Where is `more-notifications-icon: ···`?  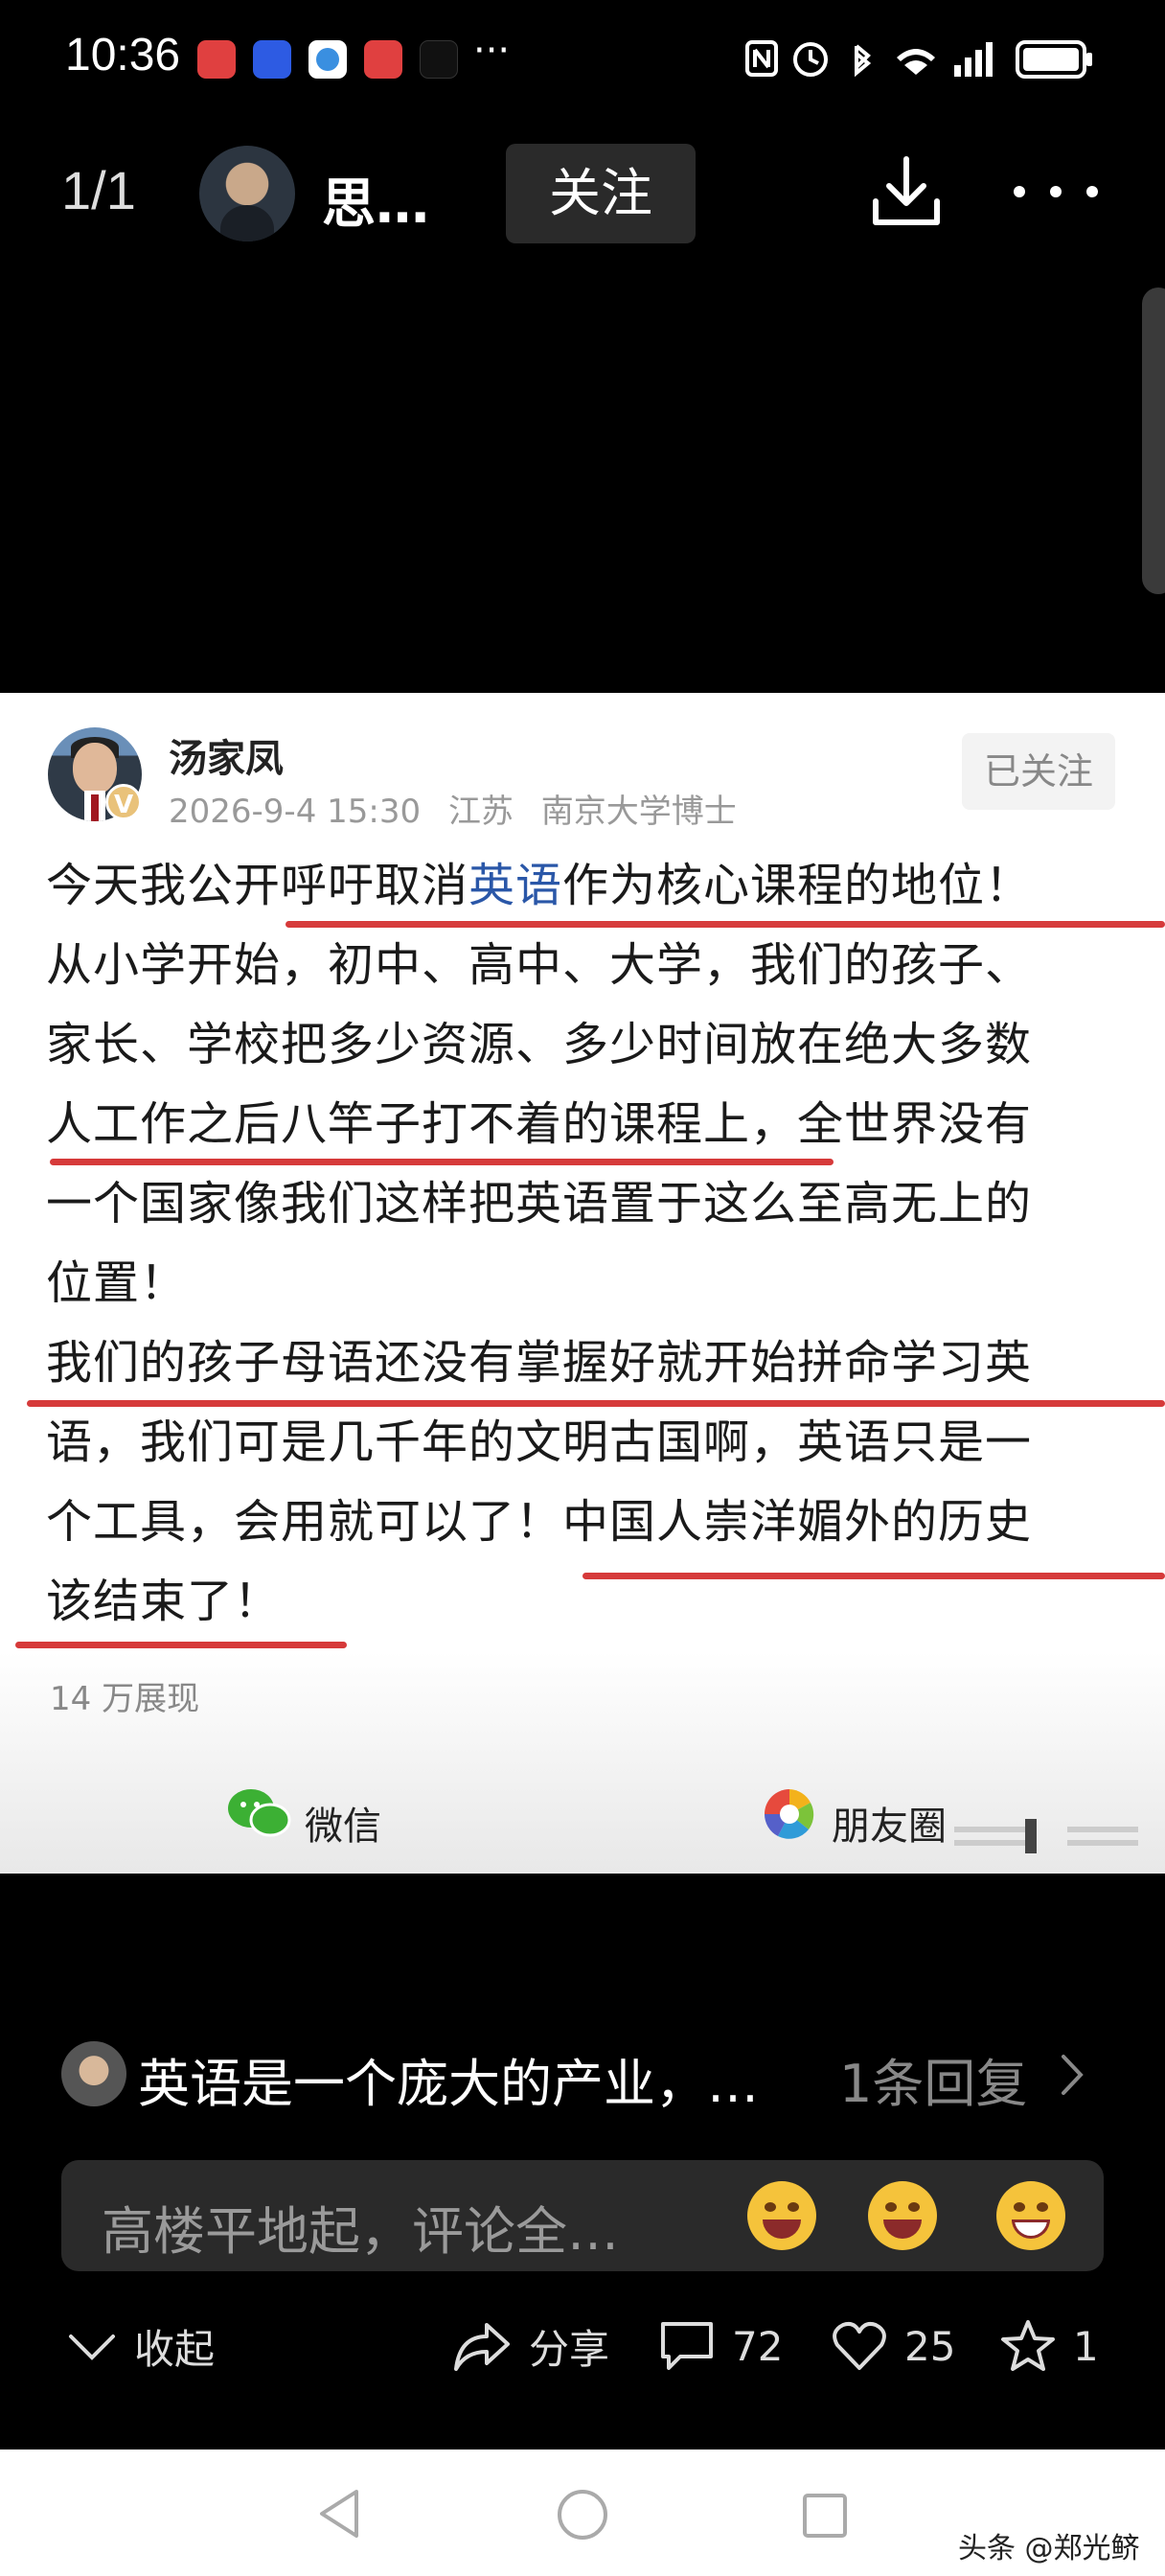
more-notifications-icon: ··· is located at coordinates (492, 51).